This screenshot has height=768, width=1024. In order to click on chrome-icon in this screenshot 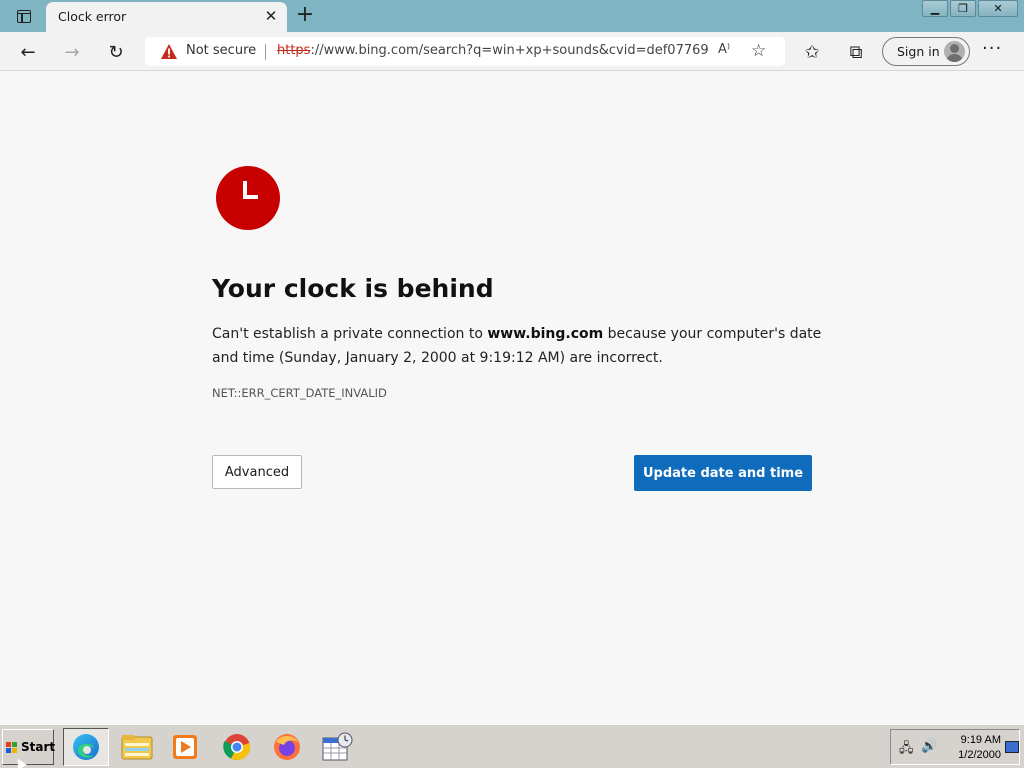, I will do `click(237, 747)`.